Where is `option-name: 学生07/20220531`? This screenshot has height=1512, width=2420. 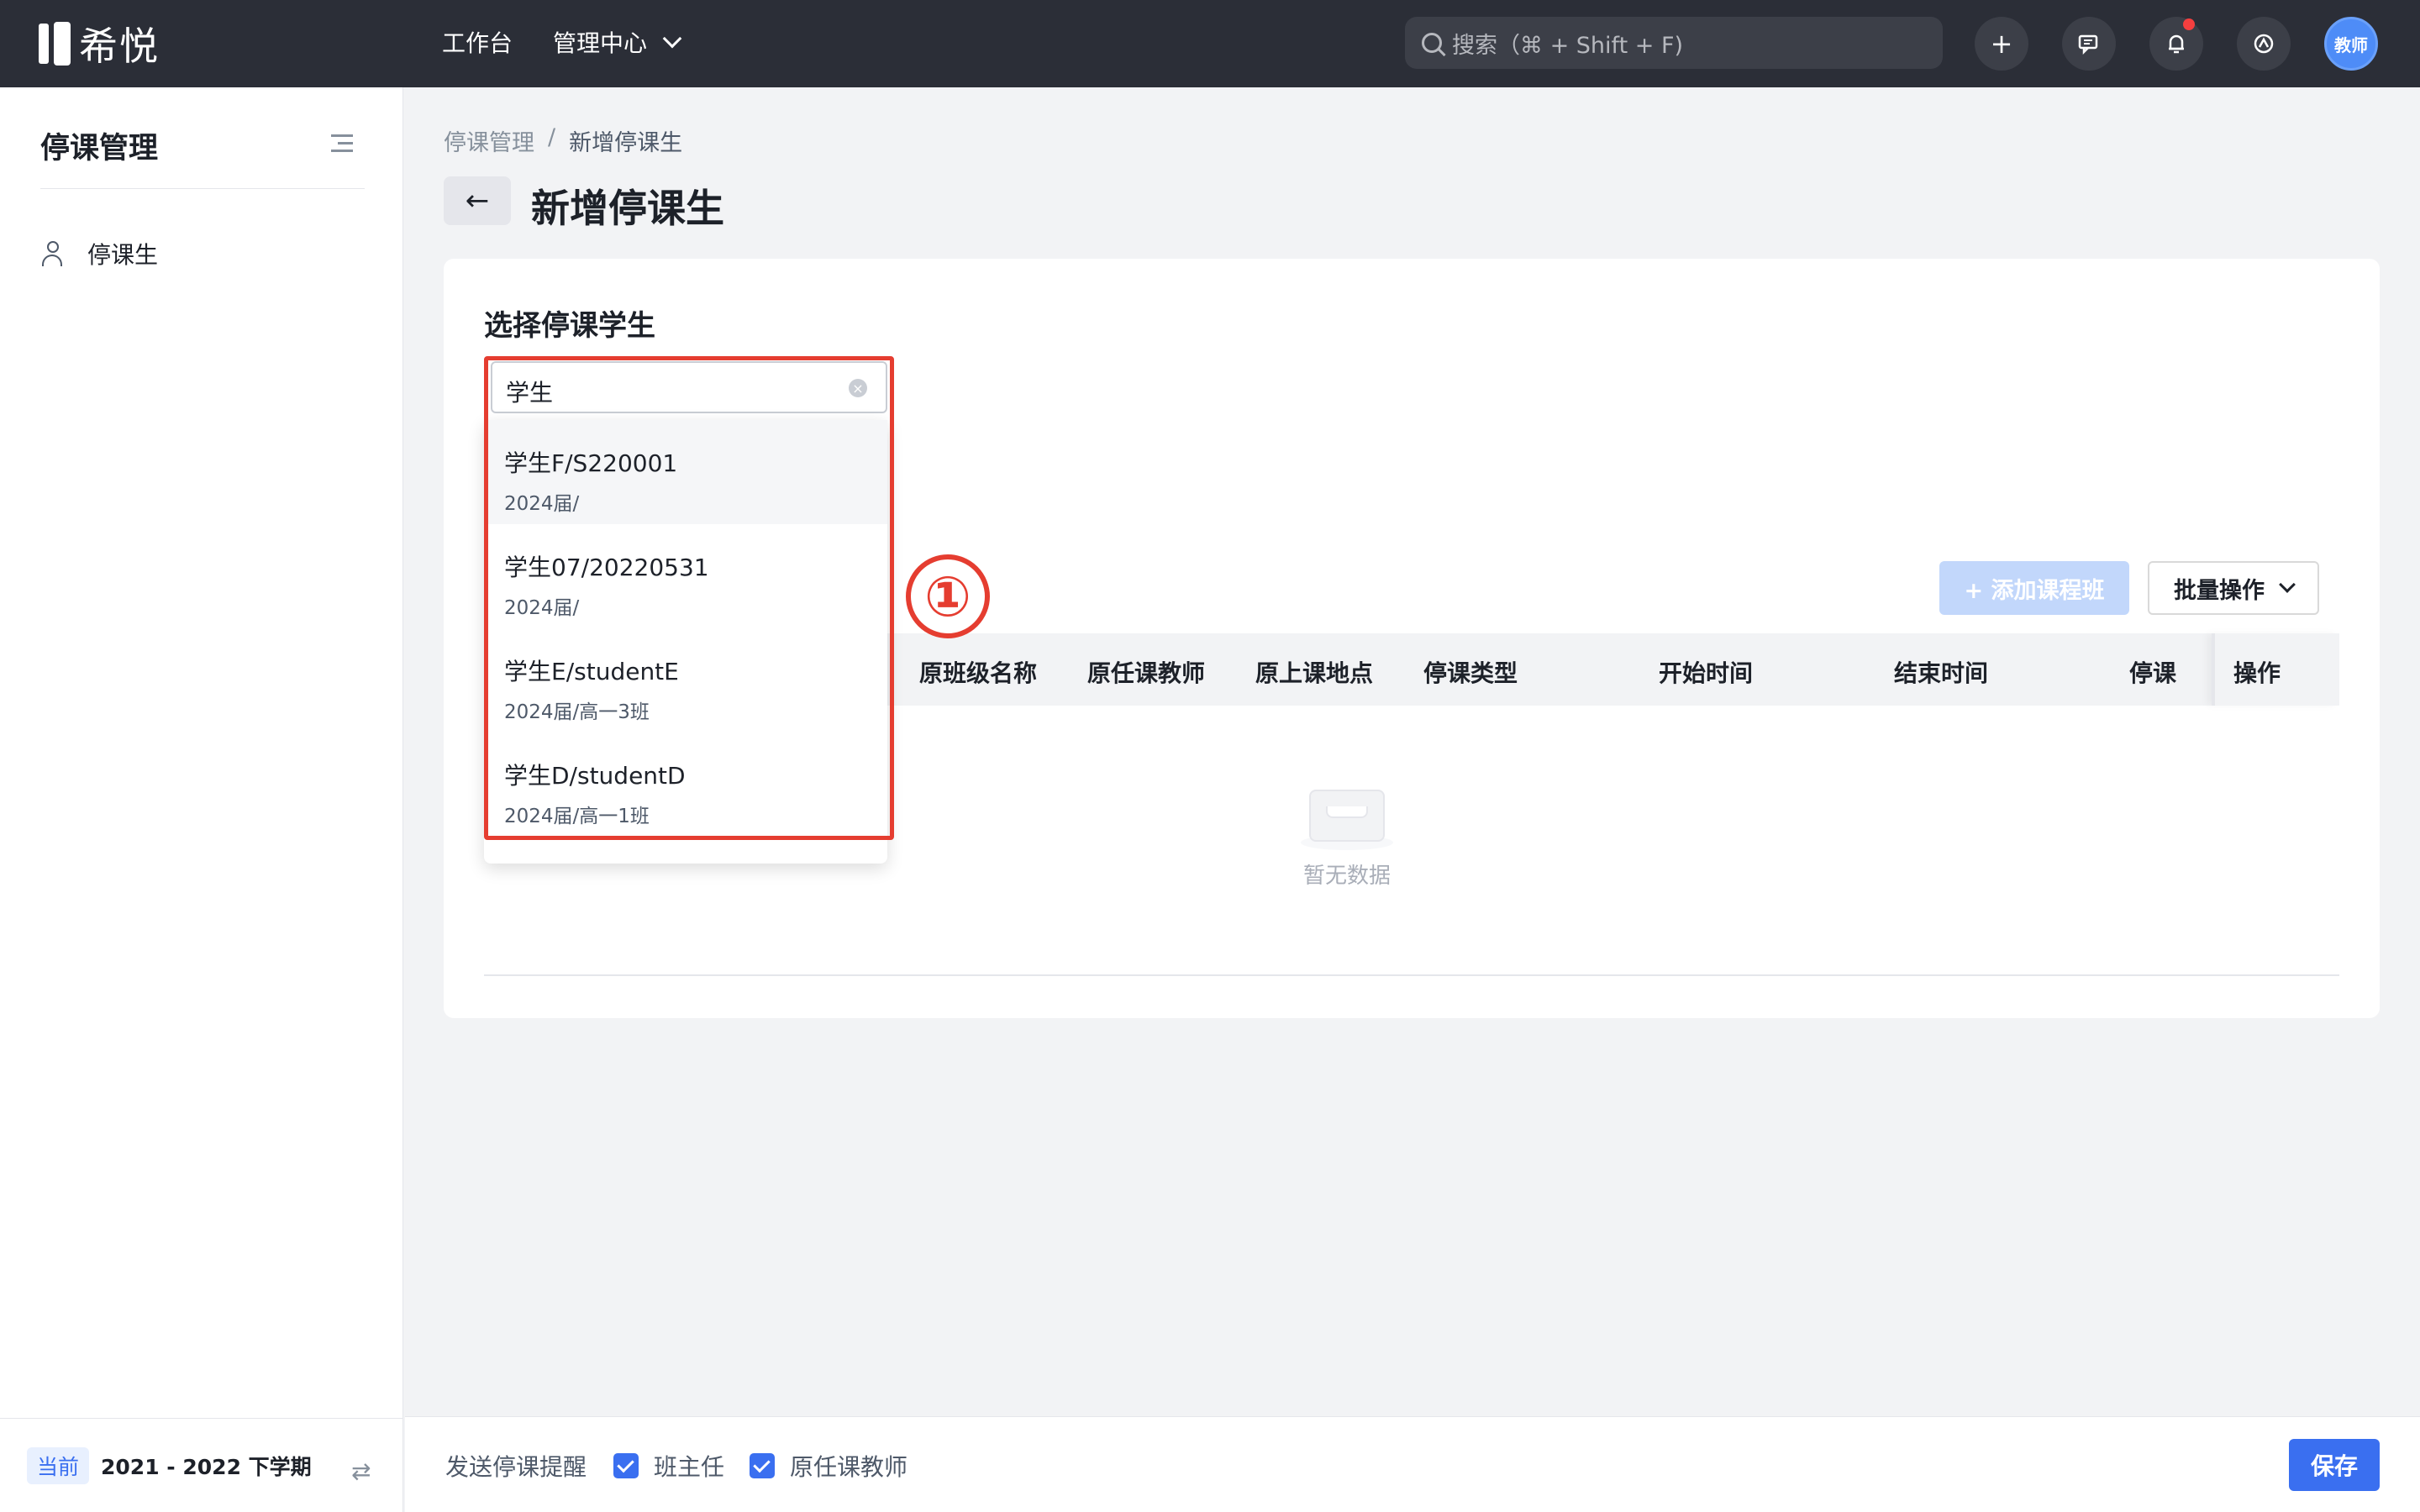 option-name: 学生07/20220531 is located at coordinates (606, 567).